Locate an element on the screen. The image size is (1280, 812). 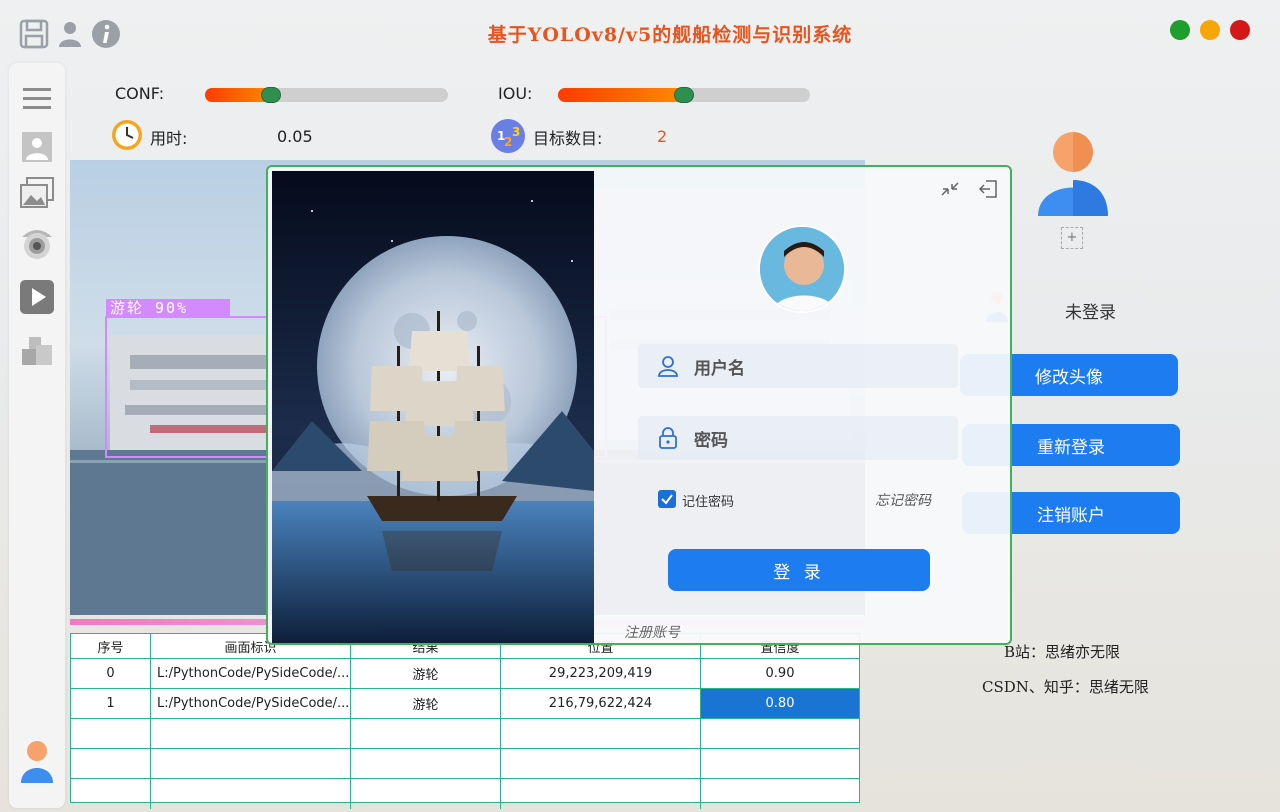
sidebar is located at coordinates (37, 435).